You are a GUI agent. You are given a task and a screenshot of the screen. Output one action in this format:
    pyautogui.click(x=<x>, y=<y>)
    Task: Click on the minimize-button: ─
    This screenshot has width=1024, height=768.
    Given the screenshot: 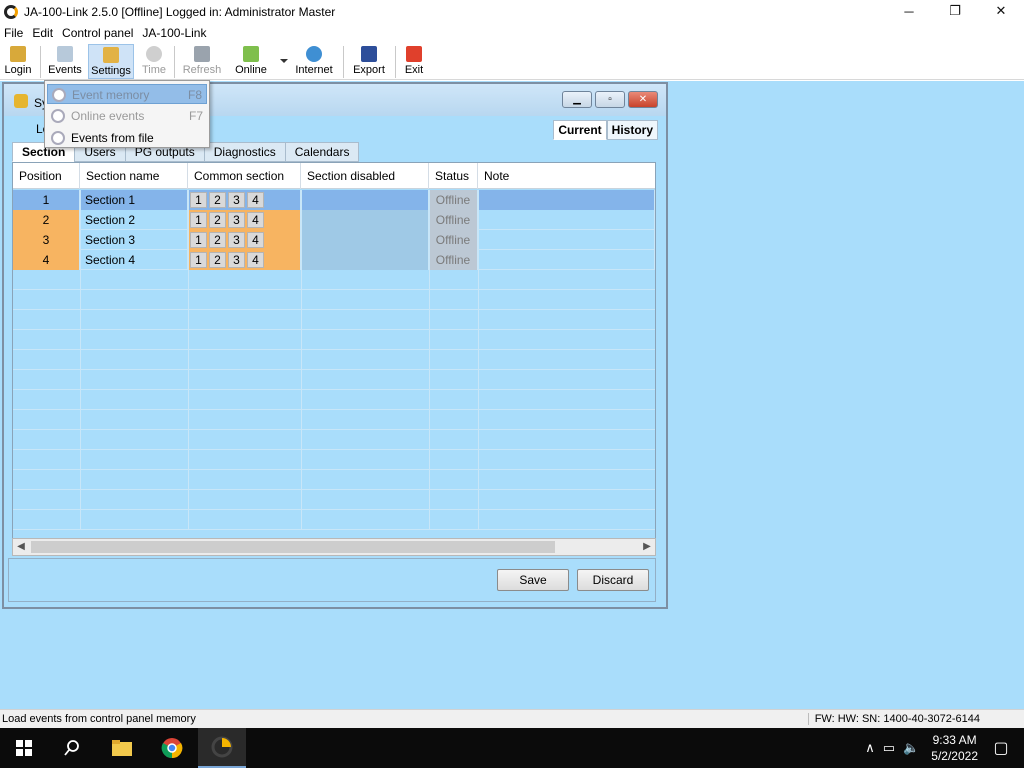 What is the action you would take?
    pyautogui.click(x=909, y=11)
    